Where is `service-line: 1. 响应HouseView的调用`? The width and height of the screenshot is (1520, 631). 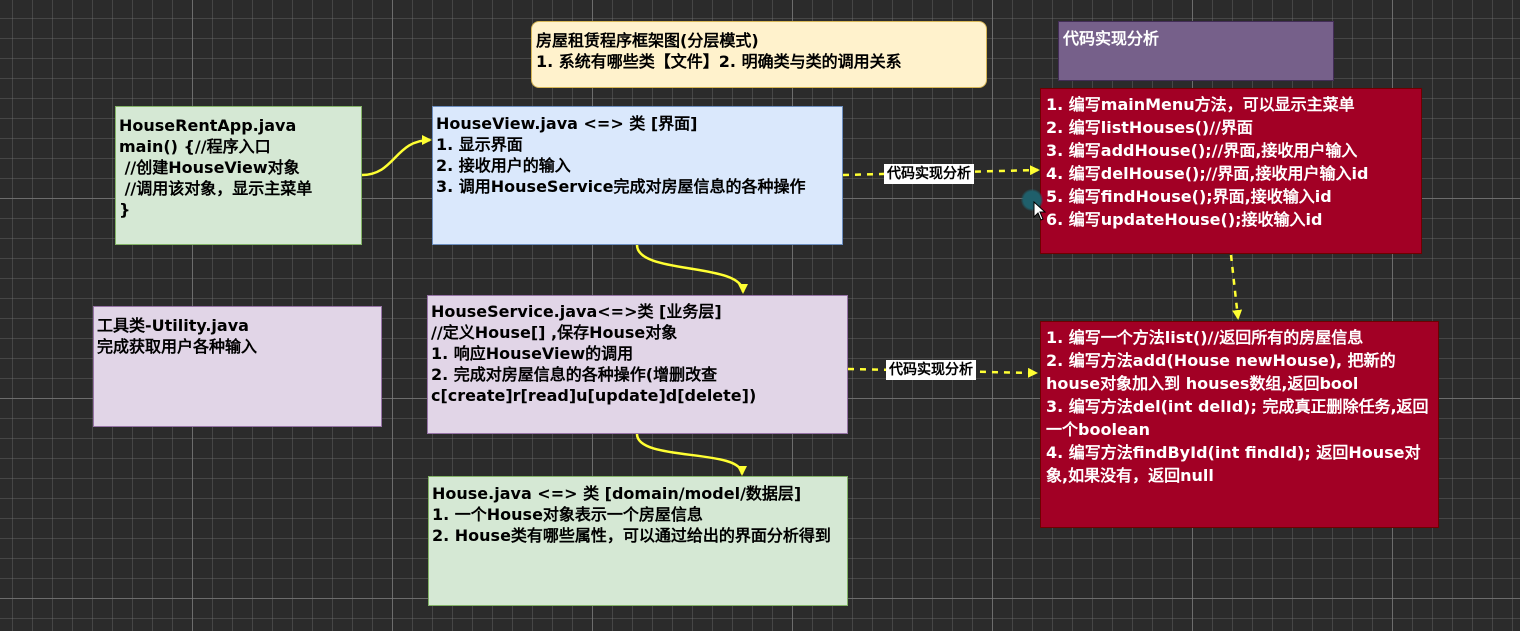
service-line: 1. 响应HouseView的调用 is located at coordinates (532, 353).